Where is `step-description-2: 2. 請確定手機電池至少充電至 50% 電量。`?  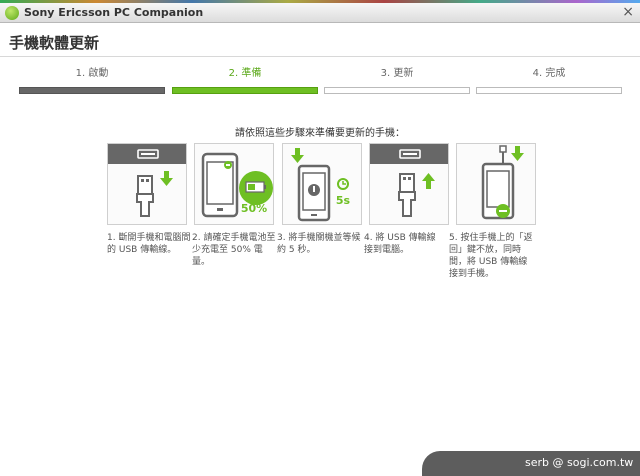 step-description-2: 2. 請確定手機電池至少充電至 50% 電量。 is located at coordinates (234, 250).